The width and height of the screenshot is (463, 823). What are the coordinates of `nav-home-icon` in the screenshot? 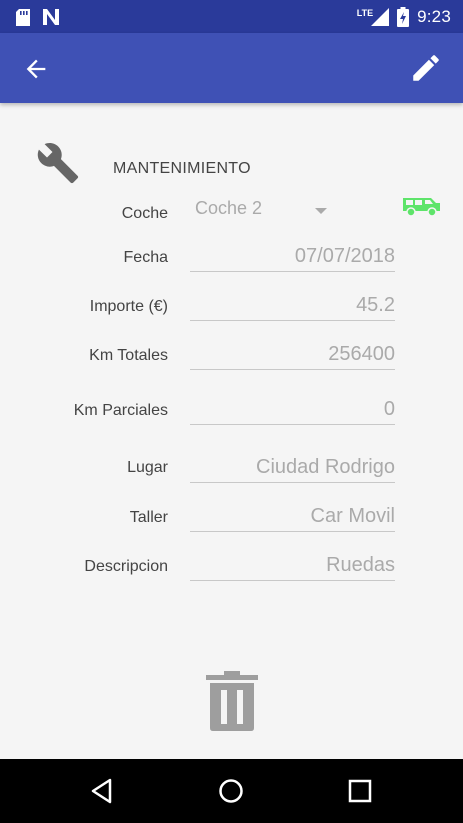 It's located at (231, 791).